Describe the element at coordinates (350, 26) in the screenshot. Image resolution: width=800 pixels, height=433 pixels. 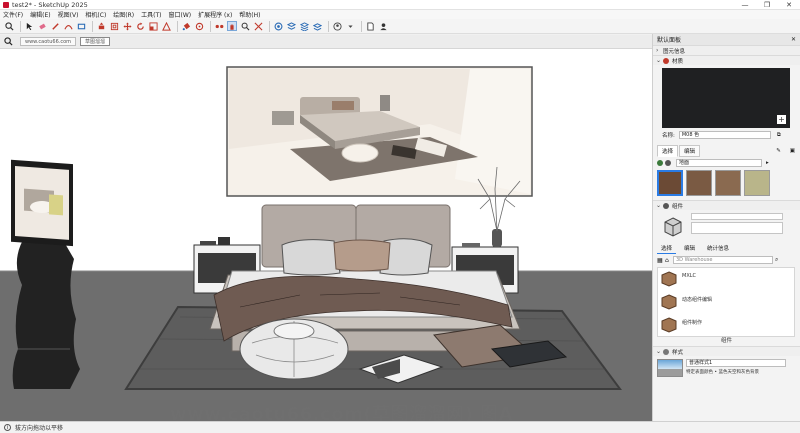
I see `dropdown-arrow-icon` at that location.